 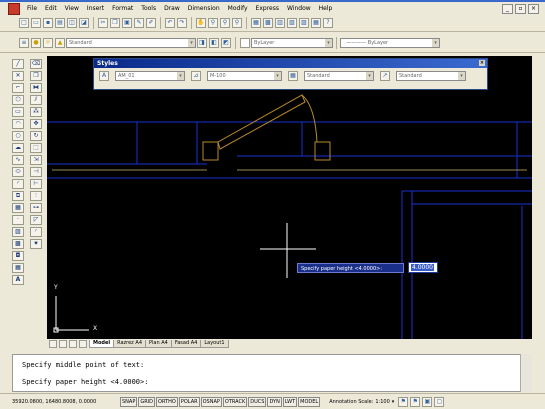 What do you see at coordinates (48, 23) in the screenshot?
I see `save-icon: ▪` at bounding box center [48, 23].